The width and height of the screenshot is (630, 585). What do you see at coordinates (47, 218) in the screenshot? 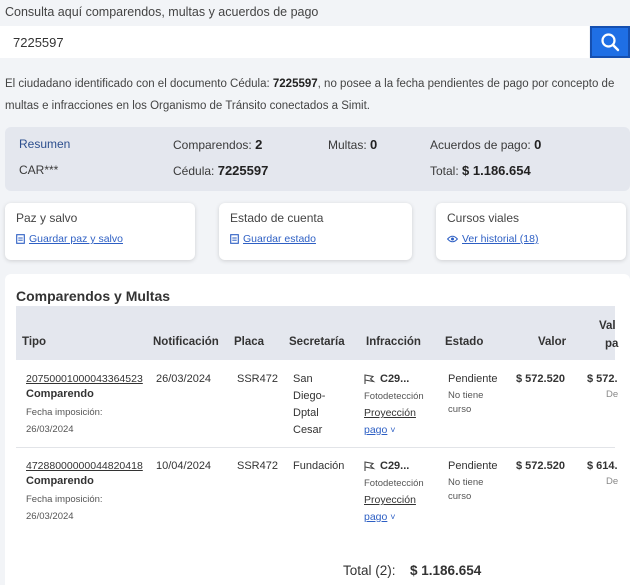
I see `card-title: Paz y salvo` at bounding box center [47, 218].